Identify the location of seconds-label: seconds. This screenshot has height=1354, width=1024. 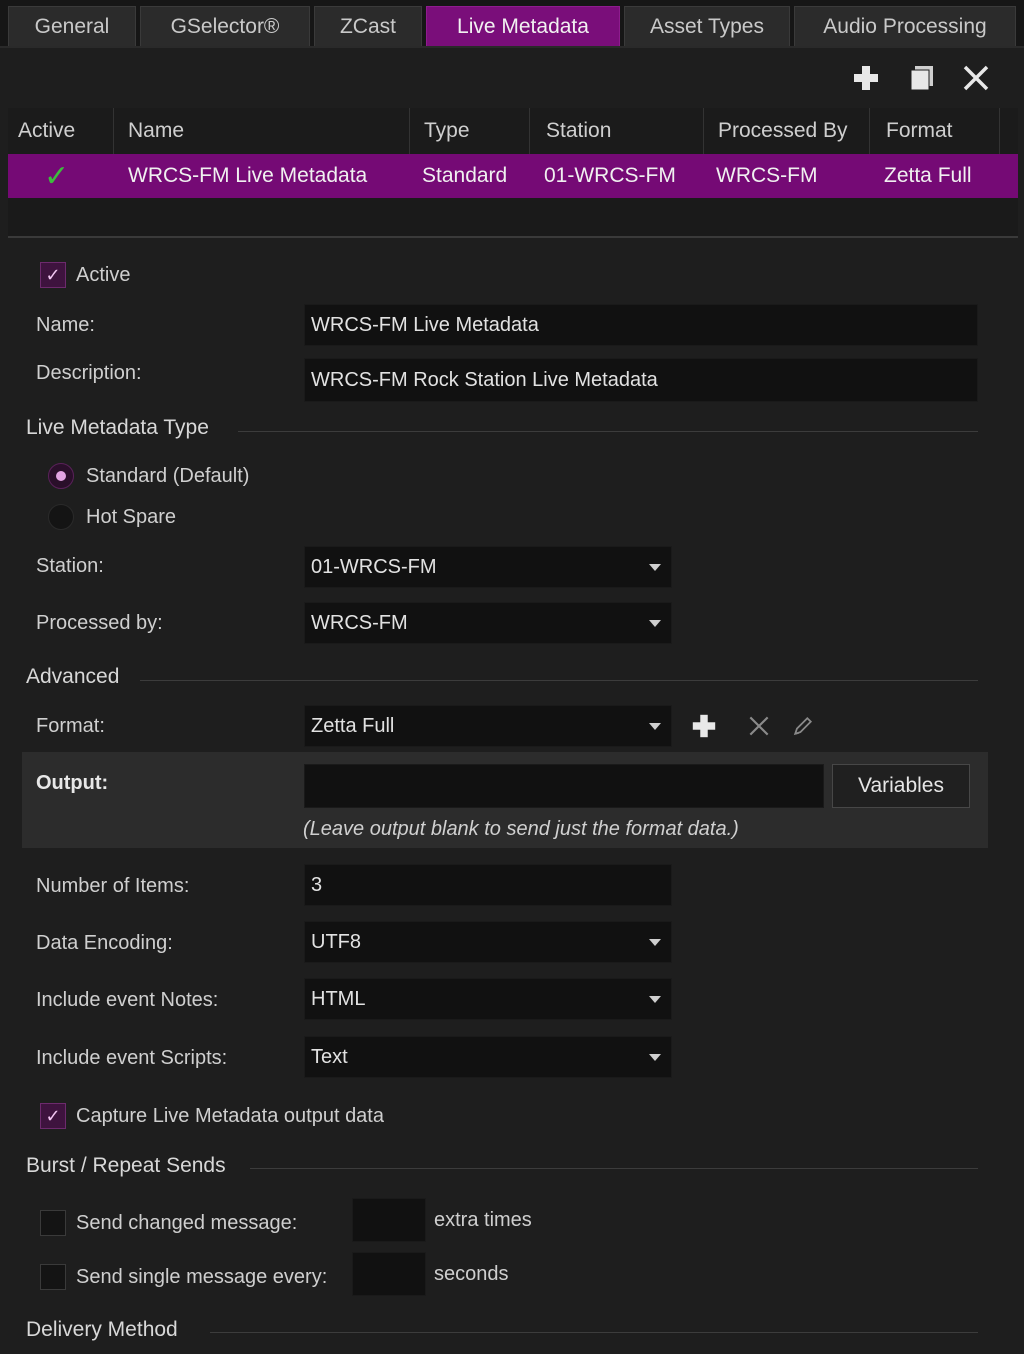
(471, 1274).